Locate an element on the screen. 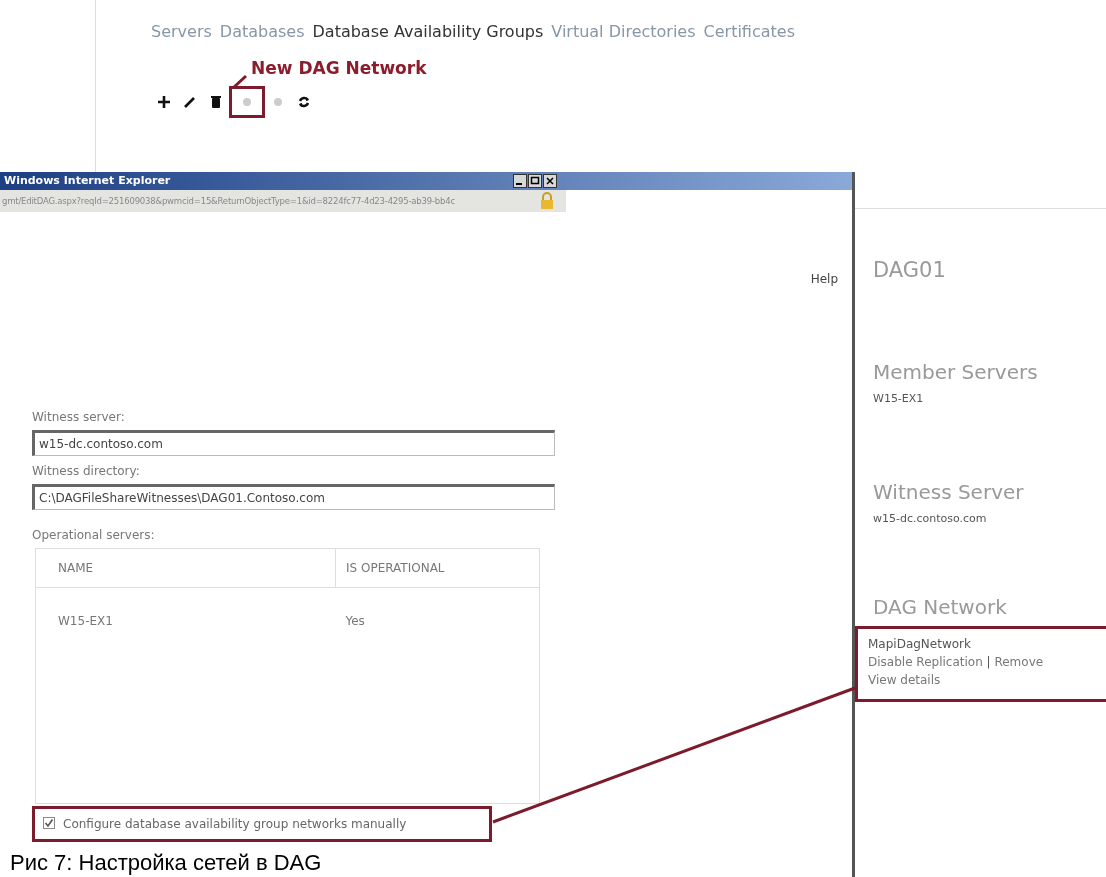 The image size is (1106, 877). network-name: MapiDagNetwork is located at coordinates (920, 644).